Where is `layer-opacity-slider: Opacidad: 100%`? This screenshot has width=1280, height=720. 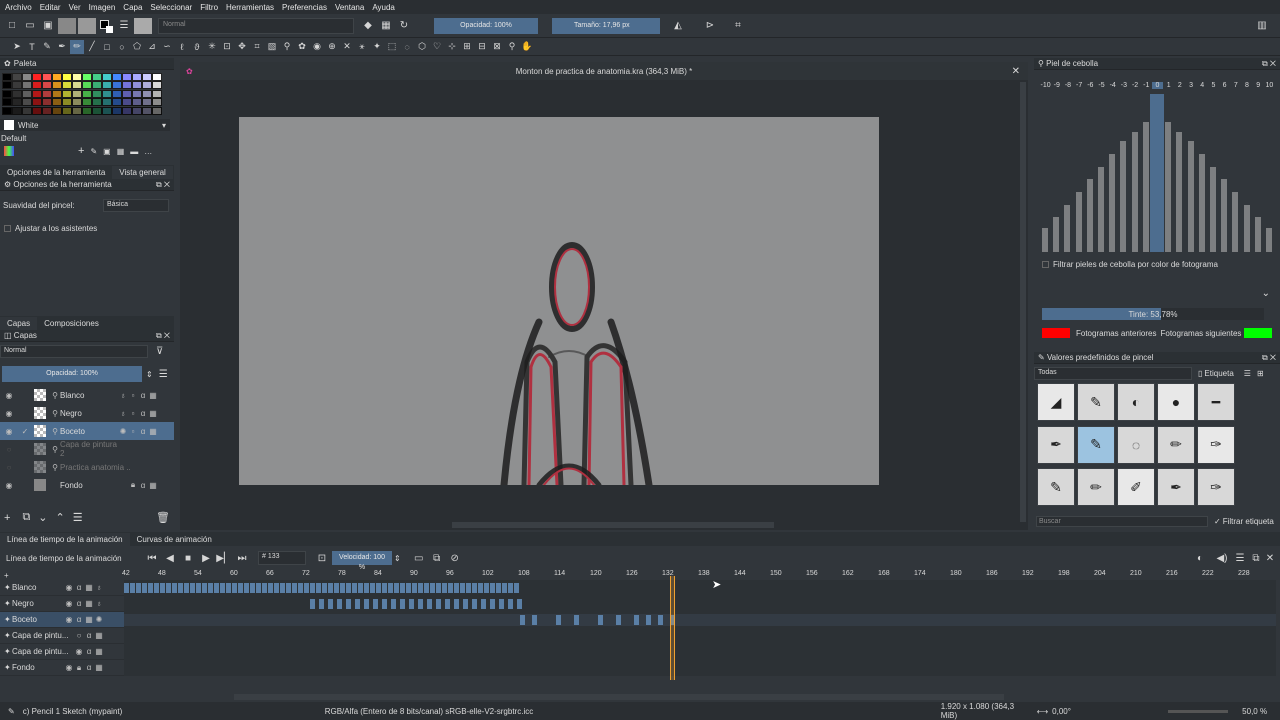 layer-opacity-slider: Opacidad: 100% is located at coordinates (72, 374).